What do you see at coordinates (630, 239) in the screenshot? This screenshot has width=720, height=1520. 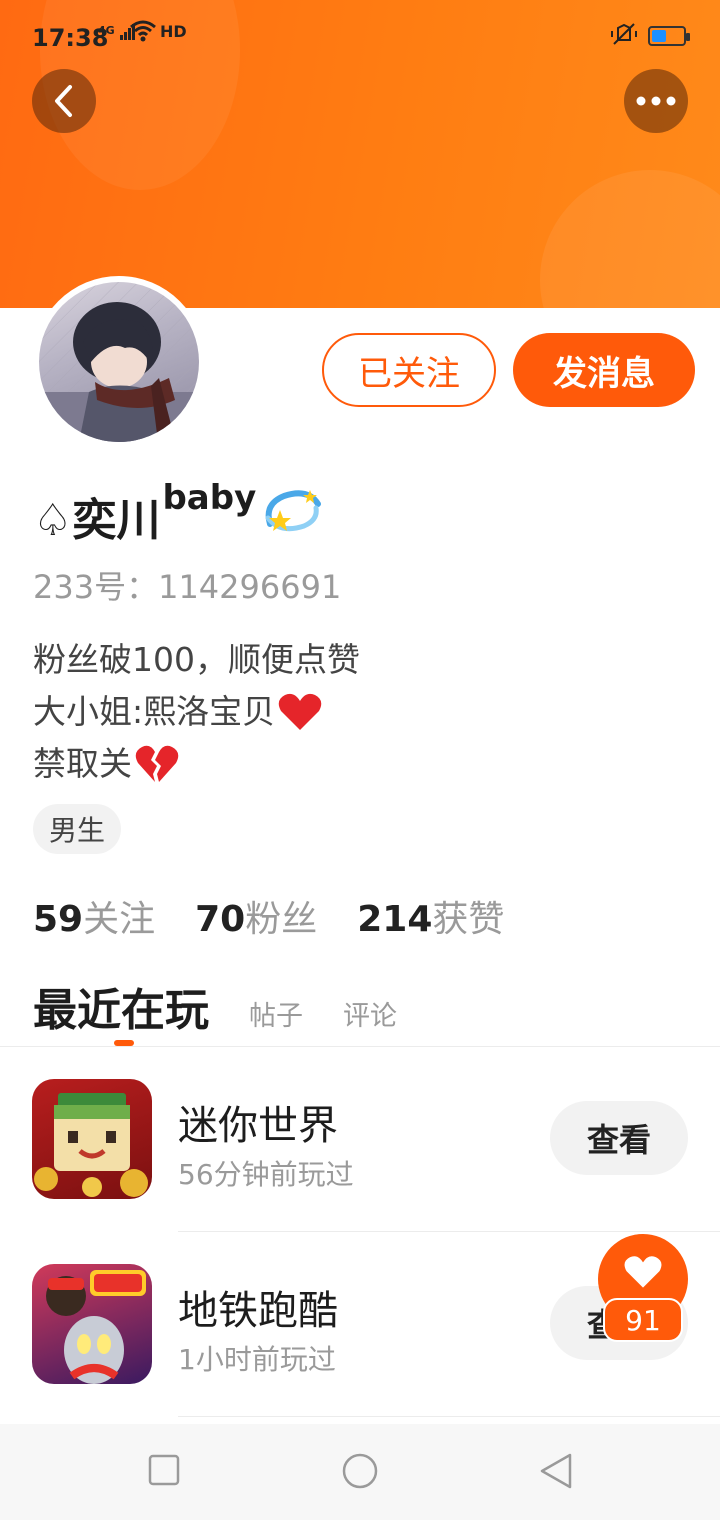 I see `header-decor-circle` at bounding box center [630, 239].